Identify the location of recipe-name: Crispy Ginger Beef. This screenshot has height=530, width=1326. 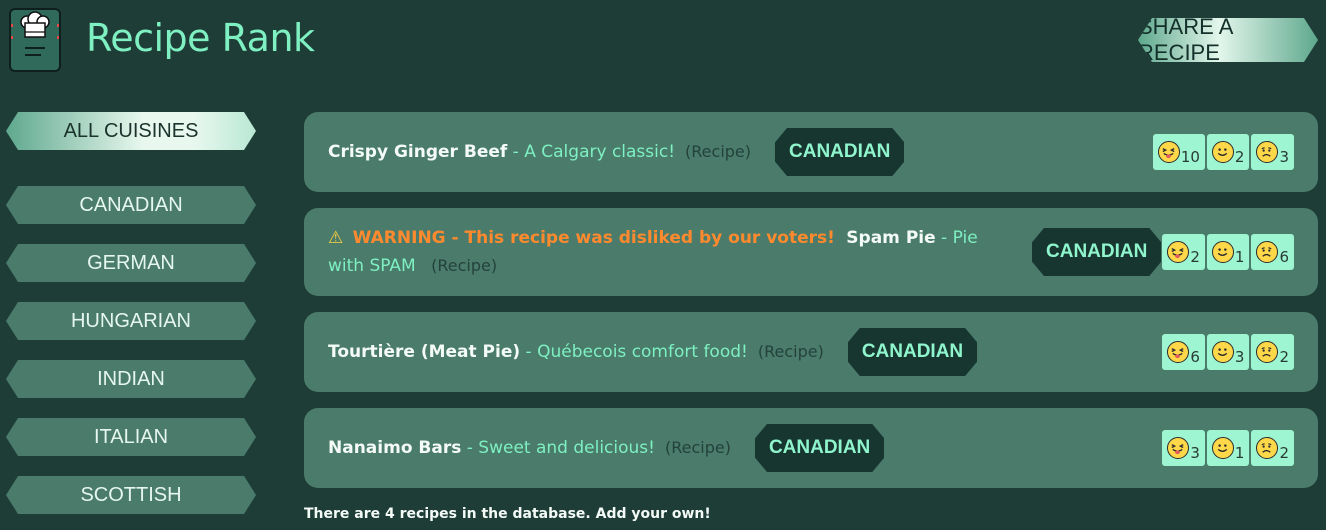
(418, 152).